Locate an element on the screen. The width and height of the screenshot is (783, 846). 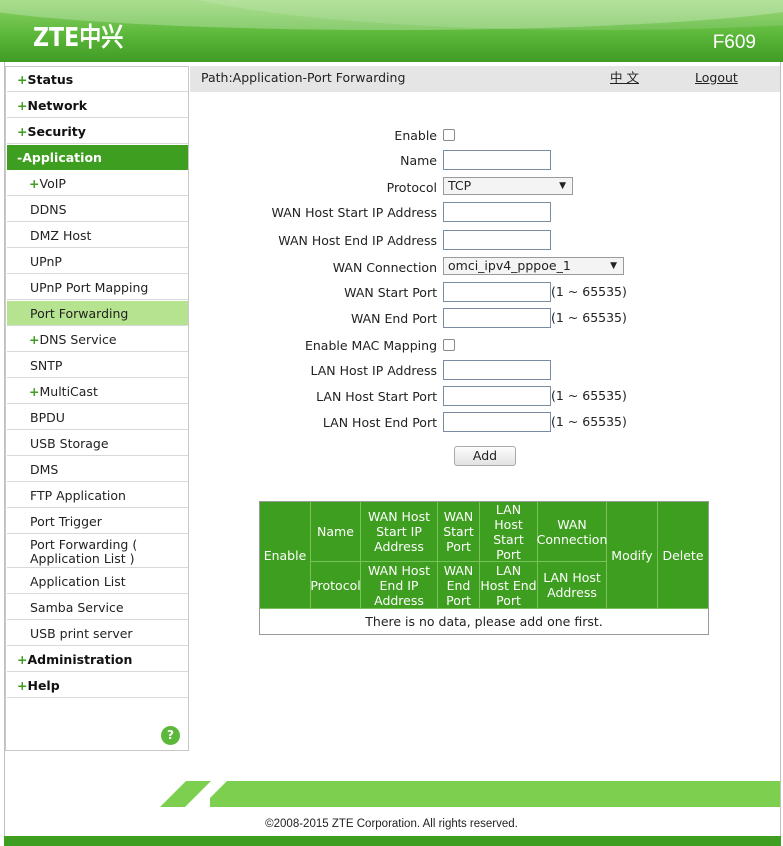
wan-connection-select: omci_ipv4_pppoe_1 ▼ is located at coordinates (533, 266).